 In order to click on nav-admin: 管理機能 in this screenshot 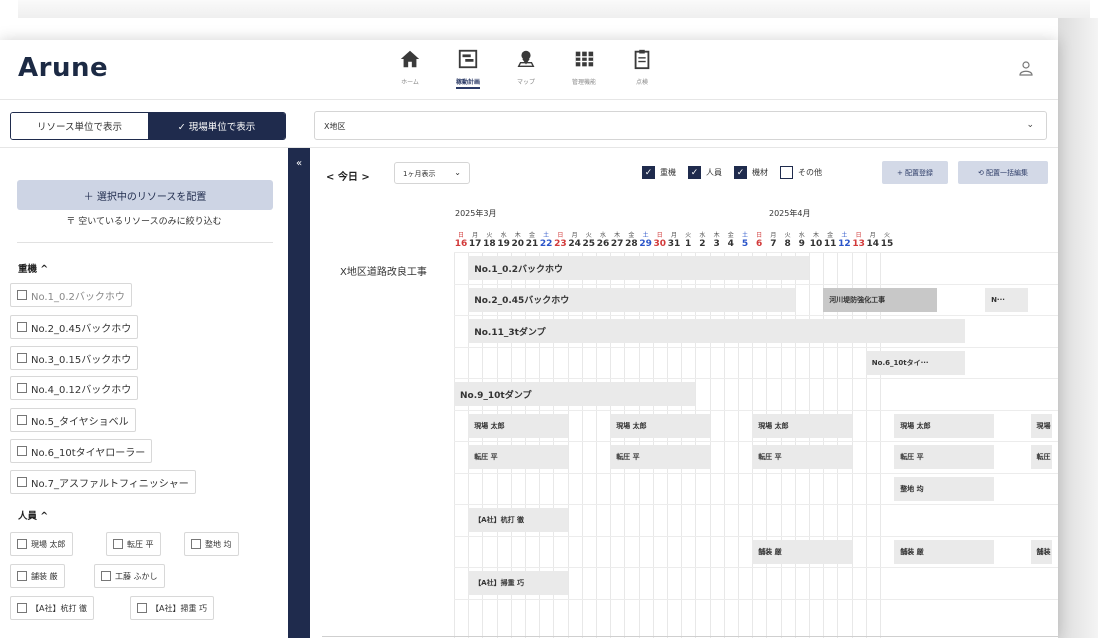, I will do `click(584, 71)`.